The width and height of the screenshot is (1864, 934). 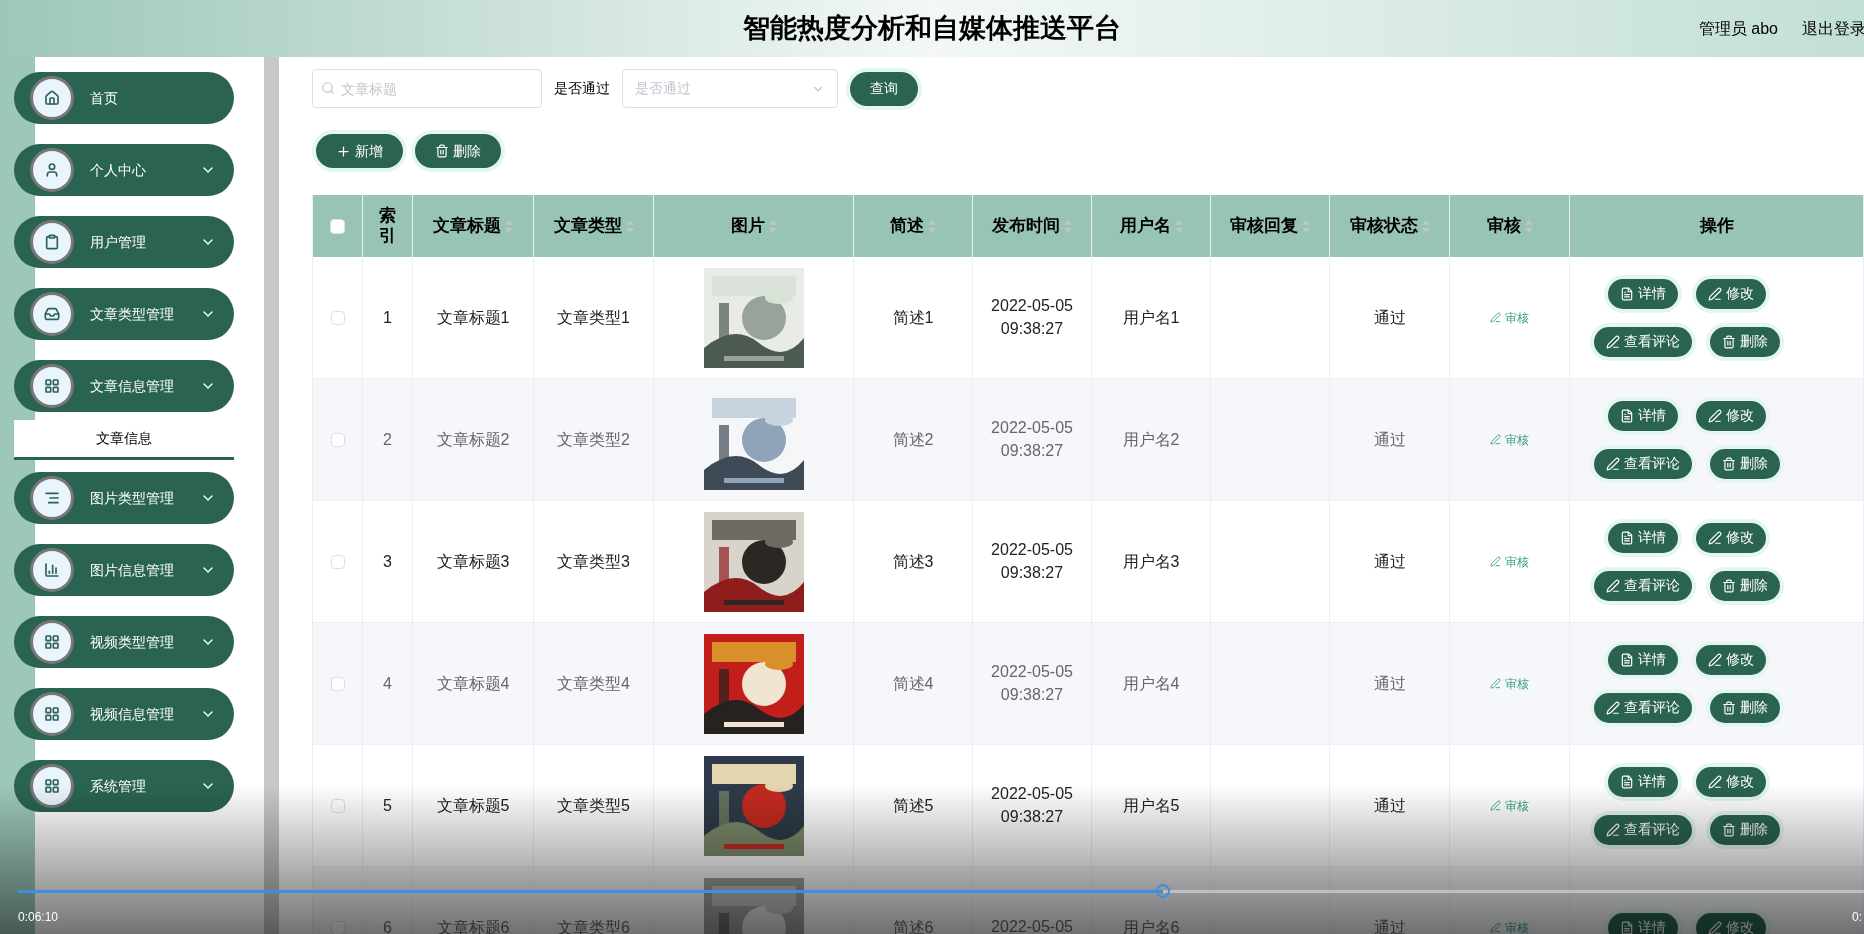 What do you see at coordinates (124, 714) in the screenshot?
I see `menu-item: 视频信息管理` at bounding box center [124, 714].